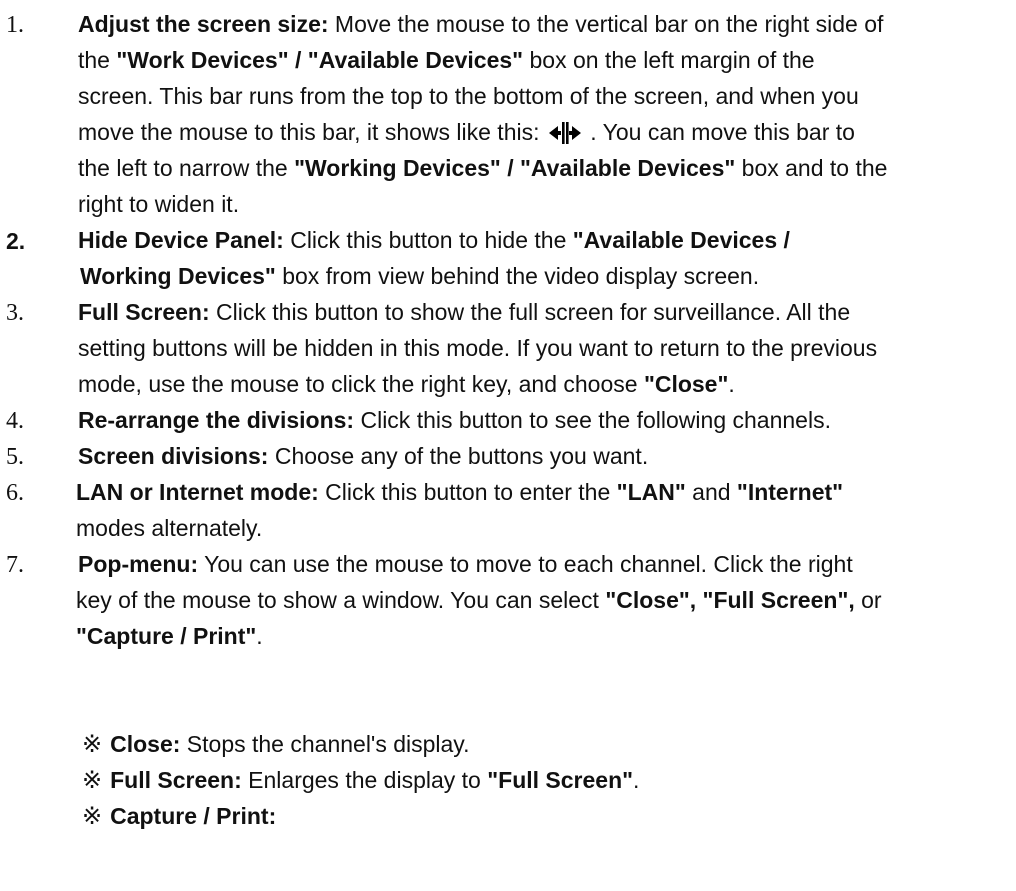  What do you see at coordinates (15, 457) in the screenshot?
I see `item-number: 5.` at bounding box center [15, 457].